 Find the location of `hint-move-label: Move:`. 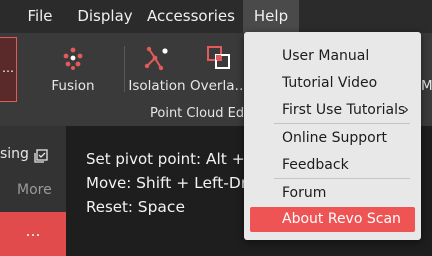

hint-move-label: Move: is located at coordinates (109, 183).